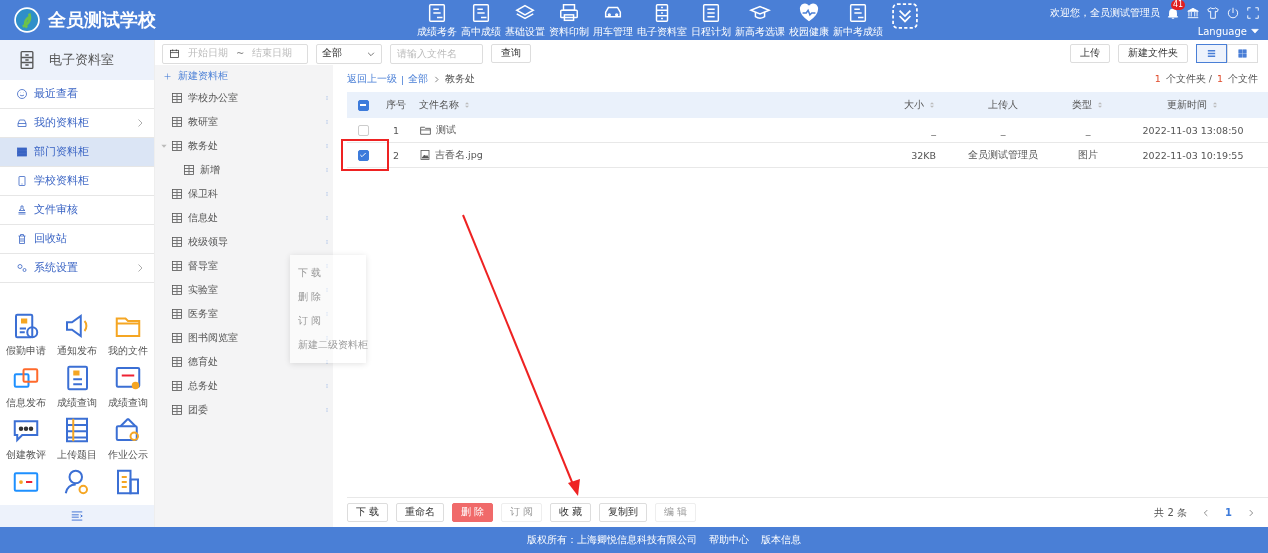  Describe the element at coordinates (372, 79) in the screenshot. I see `back-link: 返回上一级` at that location.